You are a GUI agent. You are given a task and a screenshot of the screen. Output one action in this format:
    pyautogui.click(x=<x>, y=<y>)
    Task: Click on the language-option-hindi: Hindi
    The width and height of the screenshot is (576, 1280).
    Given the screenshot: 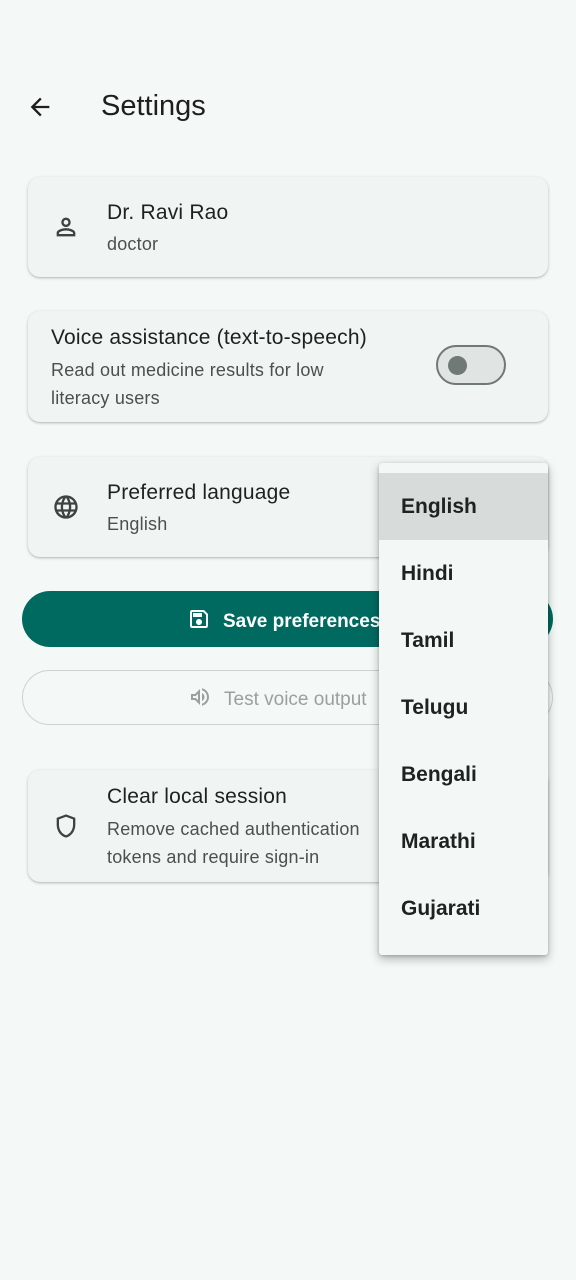 What is the action you would take?
    pyautogui.click(x=463, y=573)
    